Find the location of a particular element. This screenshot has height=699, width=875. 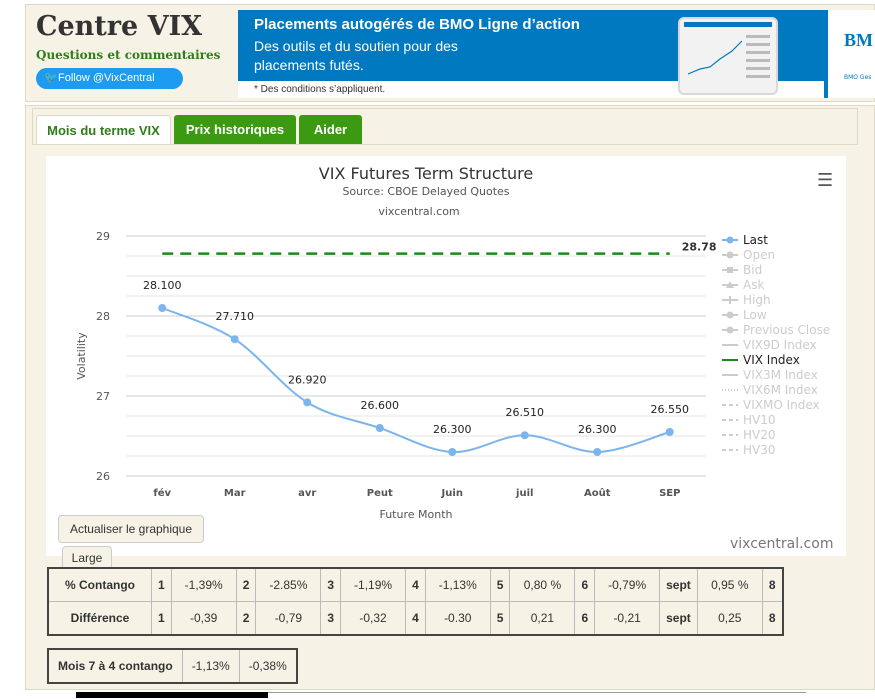

x-tick-label: Août is located at coordinates (597, 493).